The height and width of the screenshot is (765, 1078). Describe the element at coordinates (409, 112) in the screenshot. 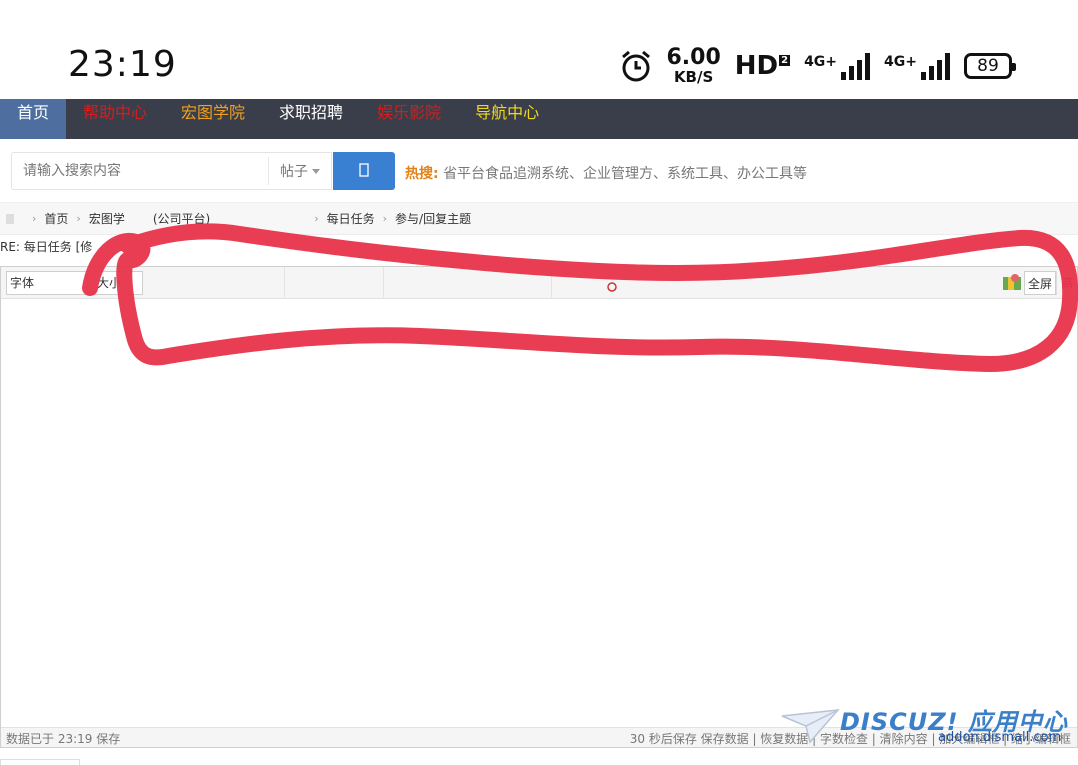

I see `nav-item-label: 娱乐影院` at that location.